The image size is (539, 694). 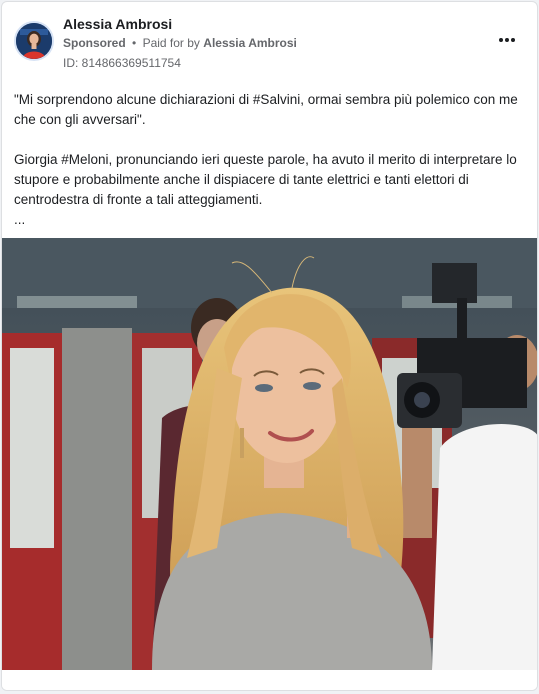 What do you see at coordinates (117, 24) in the screenshot?
I see `author-name: Alessia Ambrosi` at bounding box center [117, 24].